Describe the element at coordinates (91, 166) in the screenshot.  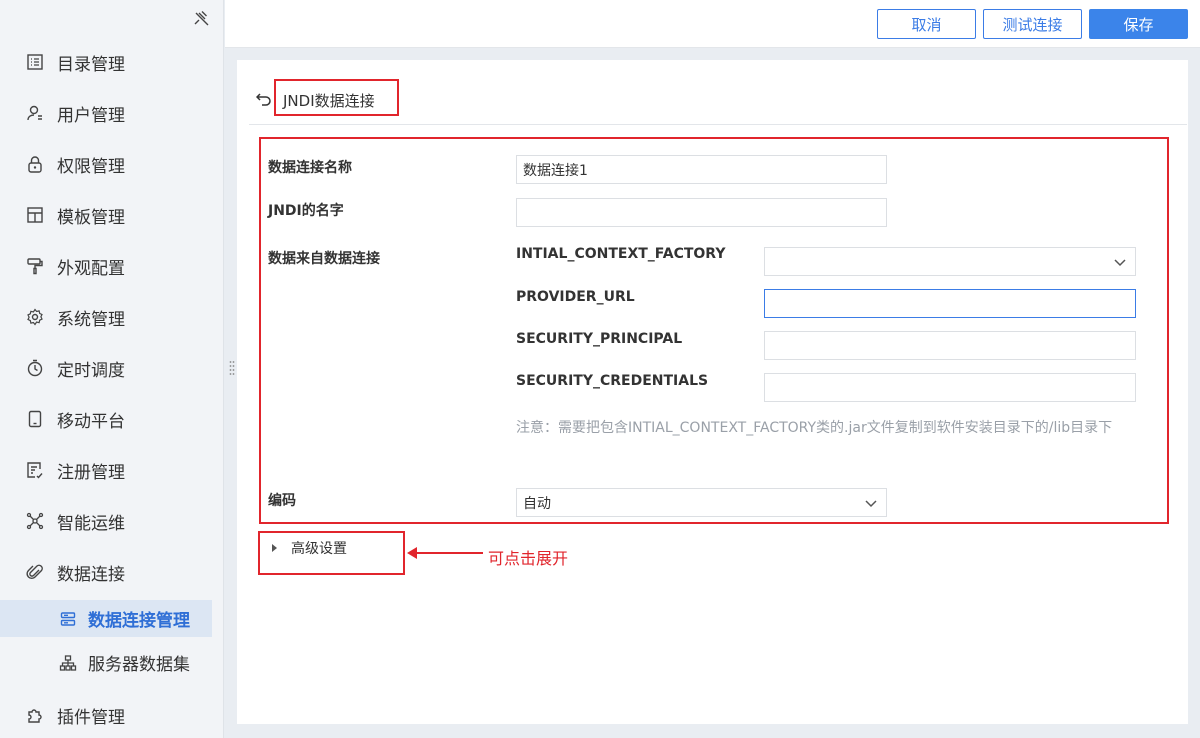
I see `sidebar-item-label: 权限管理` at that location.